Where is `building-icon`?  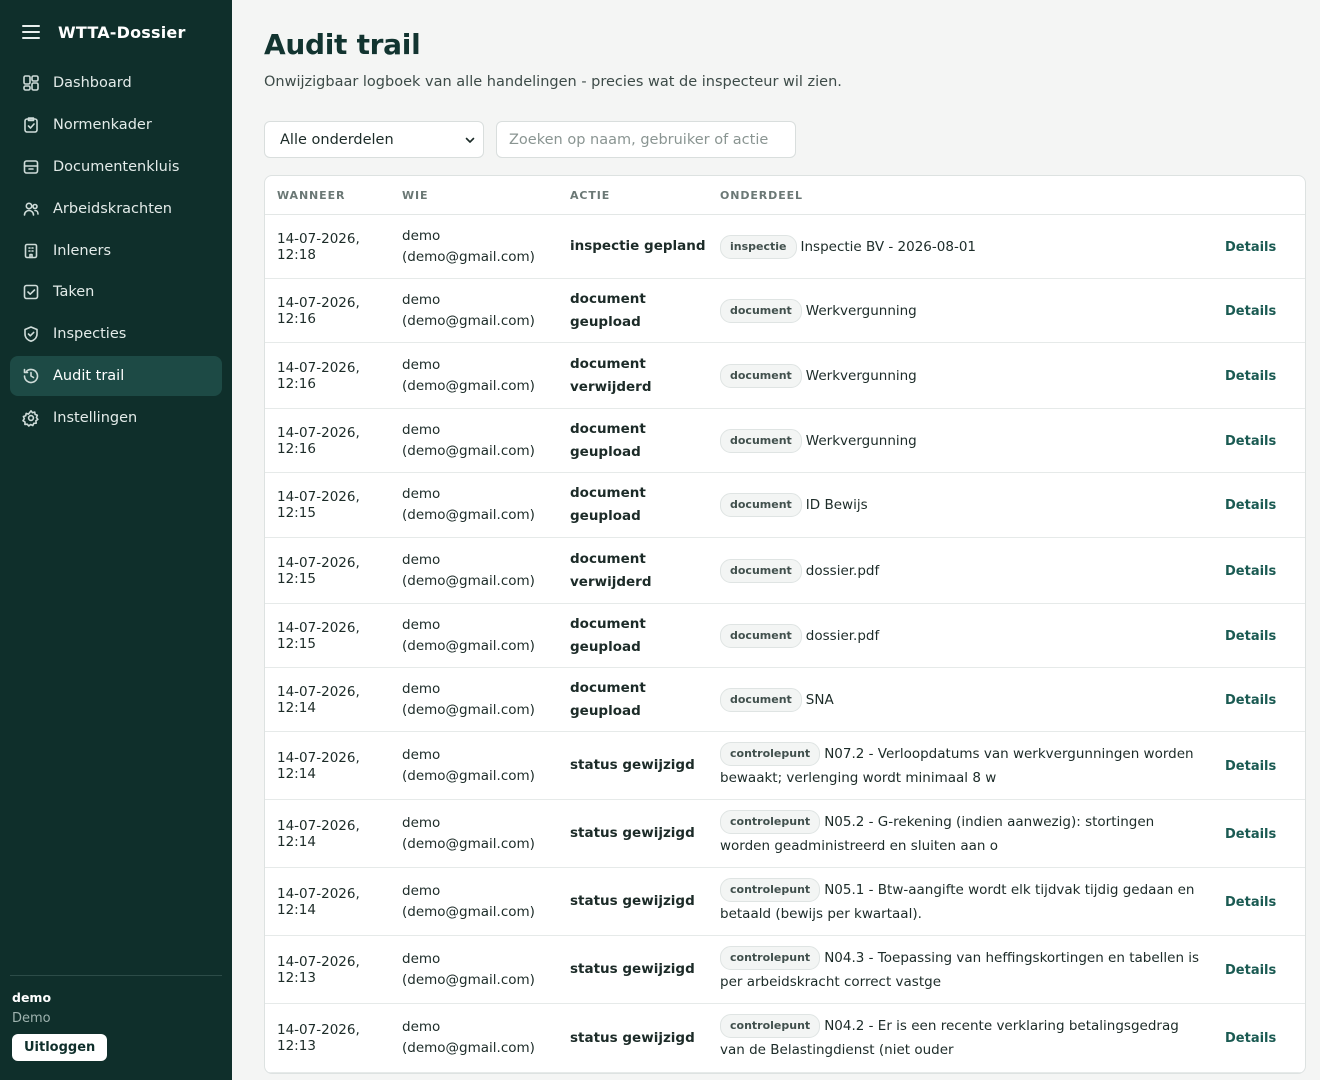 building-icon is located at coordinates (31, 251).